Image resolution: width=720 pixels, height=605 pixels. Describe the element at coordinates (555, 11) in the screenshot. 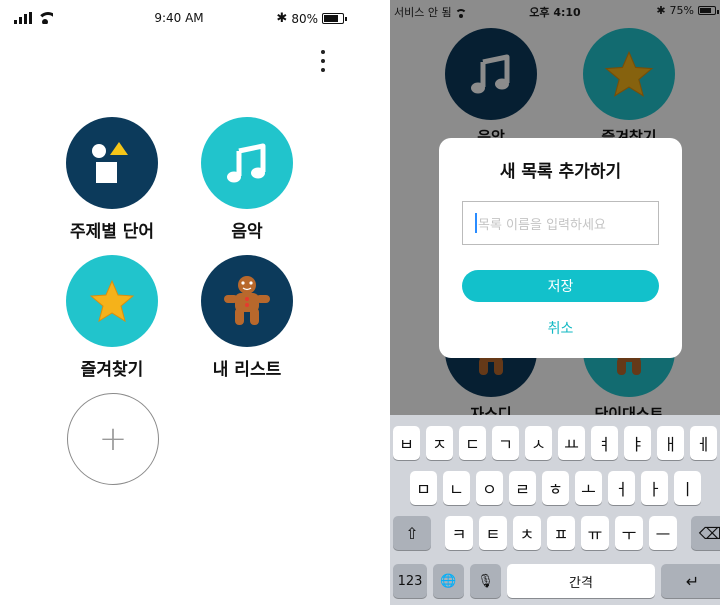

I see `status-bar: 서비스 안 됨 오후 4:10 ✱ 75%` at that location.